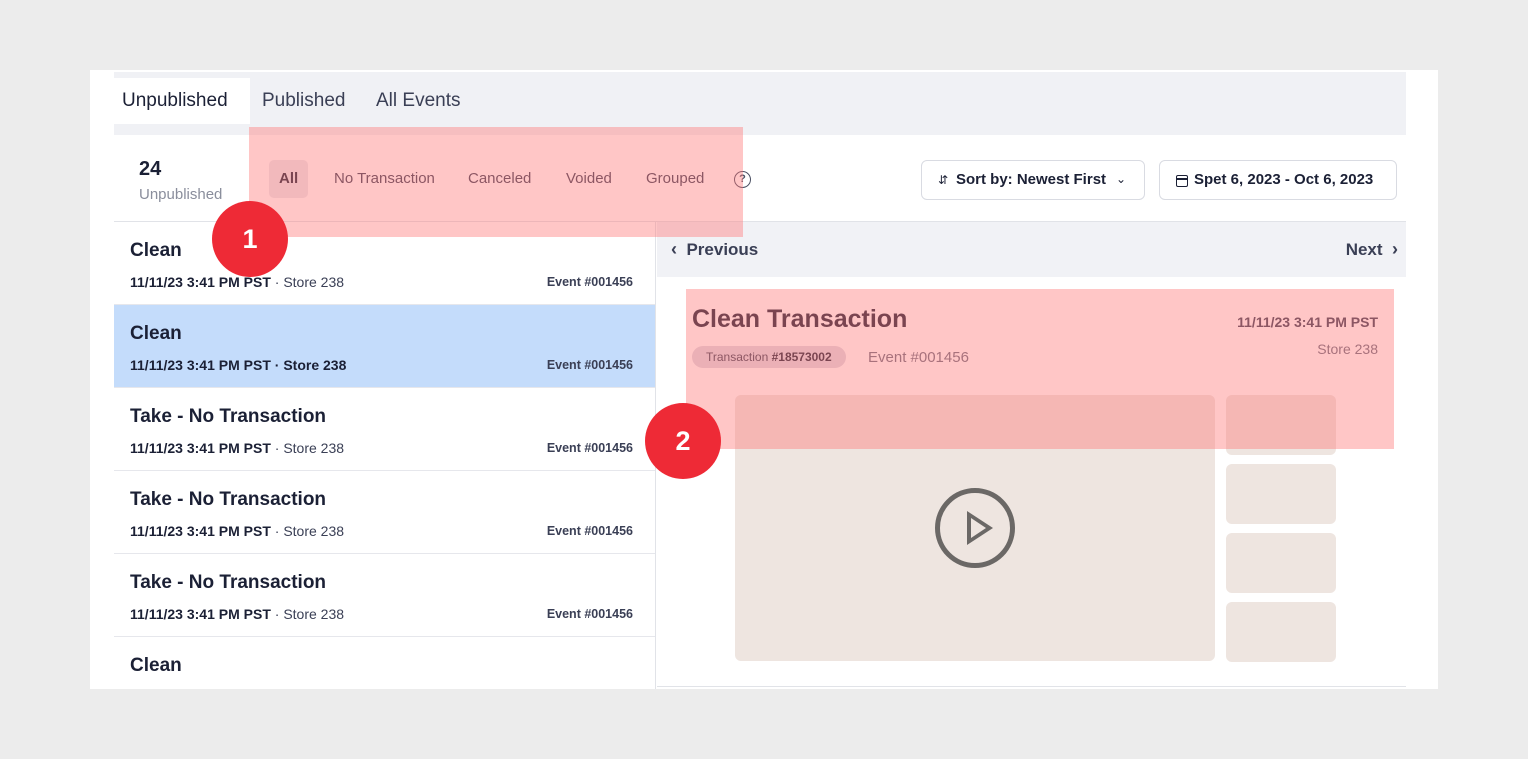 This screenshot has height=759, width=1528. What do you see at coordinates (181, 194) in the screenshot?
I see `unpublished-count-label: Unpublished` at bounding box center [181, 194].